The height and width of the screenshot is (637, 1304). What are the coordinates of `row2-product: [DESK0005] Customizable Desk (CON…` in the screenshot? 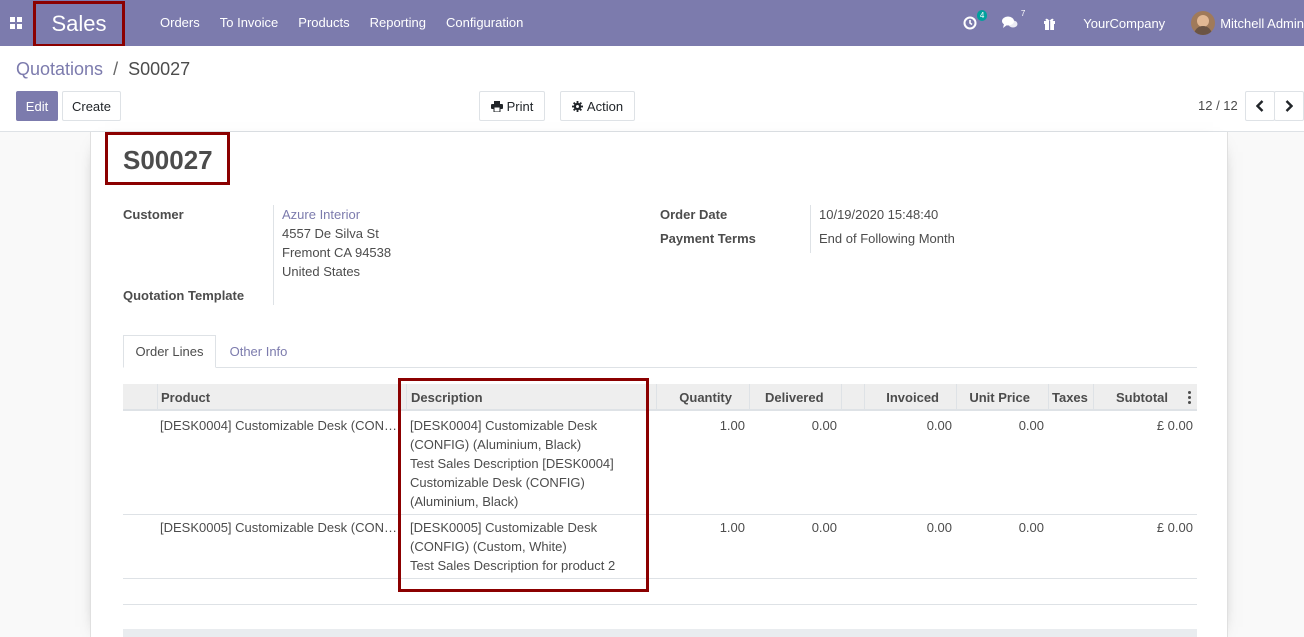 It's located at (278, 527).